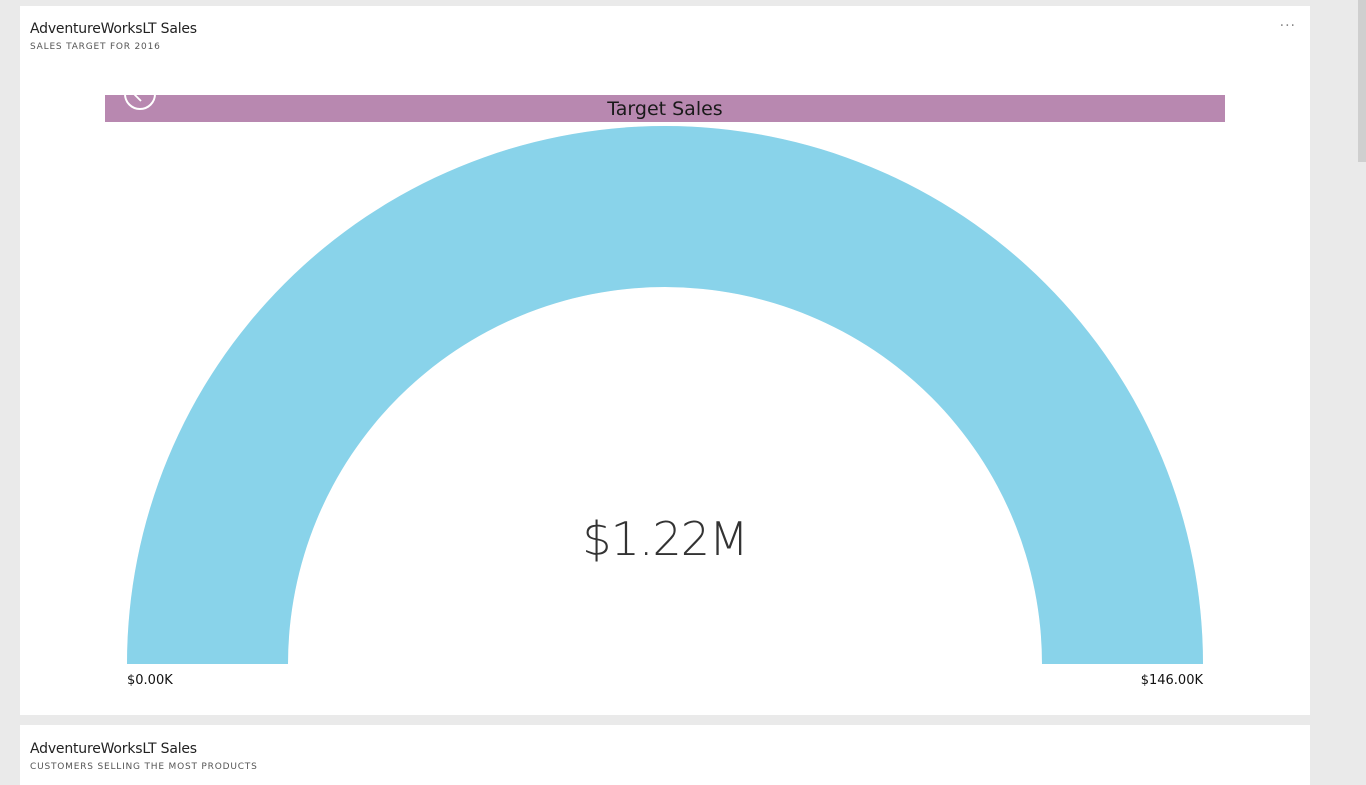 This screenshot has height=785, width=1366. Describe the element at coordinates (1362, 81) in the screenshot. I see `page-scrollbar` at that location.